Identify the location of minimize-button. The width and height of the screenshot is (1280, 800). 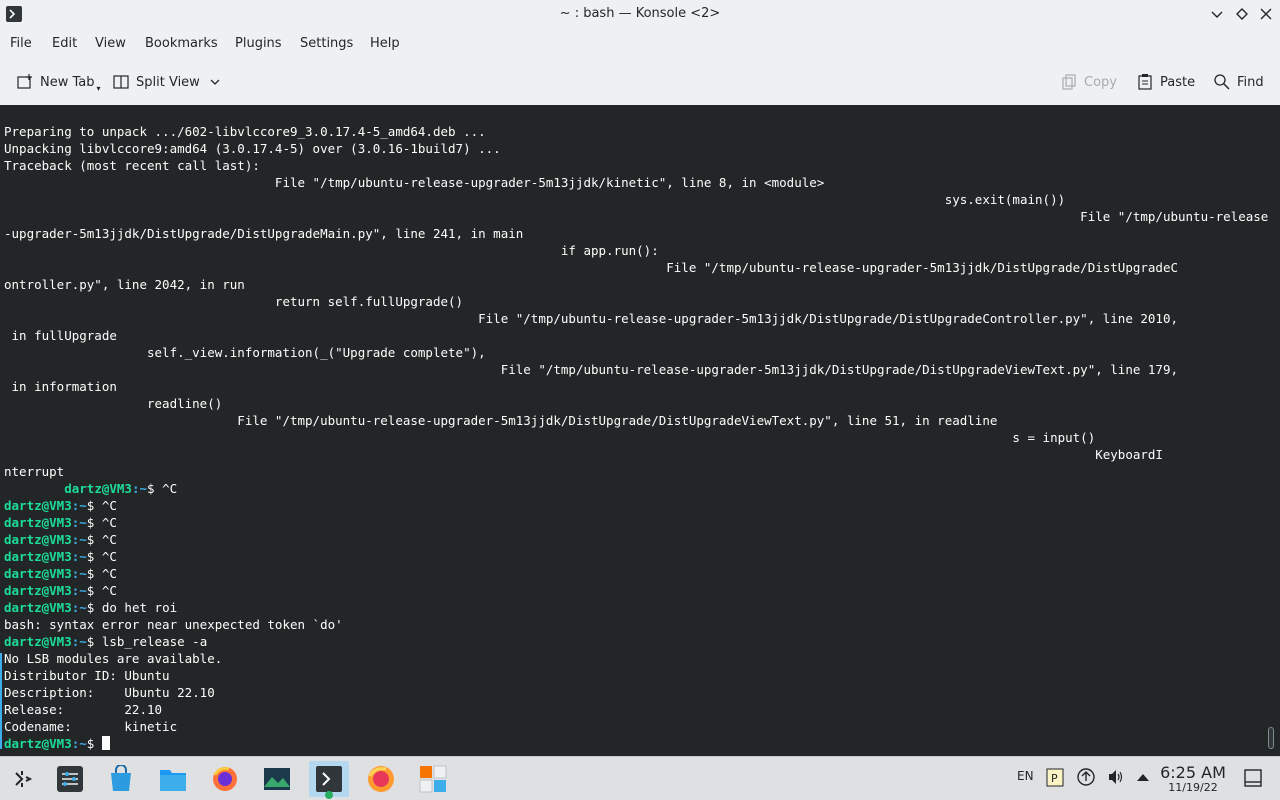
(1217, 14).